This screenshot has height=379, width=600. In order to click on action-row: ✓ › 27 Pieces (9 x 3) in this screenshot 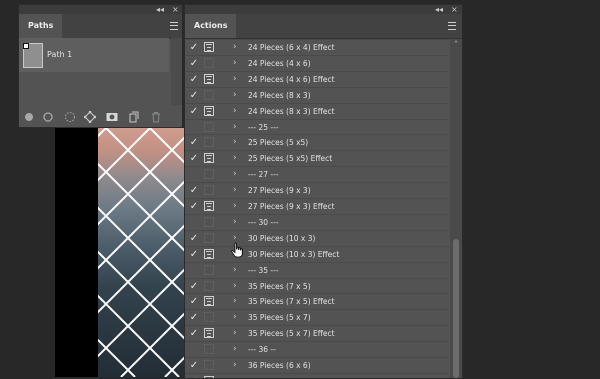, I will do `click(317, 189)`.